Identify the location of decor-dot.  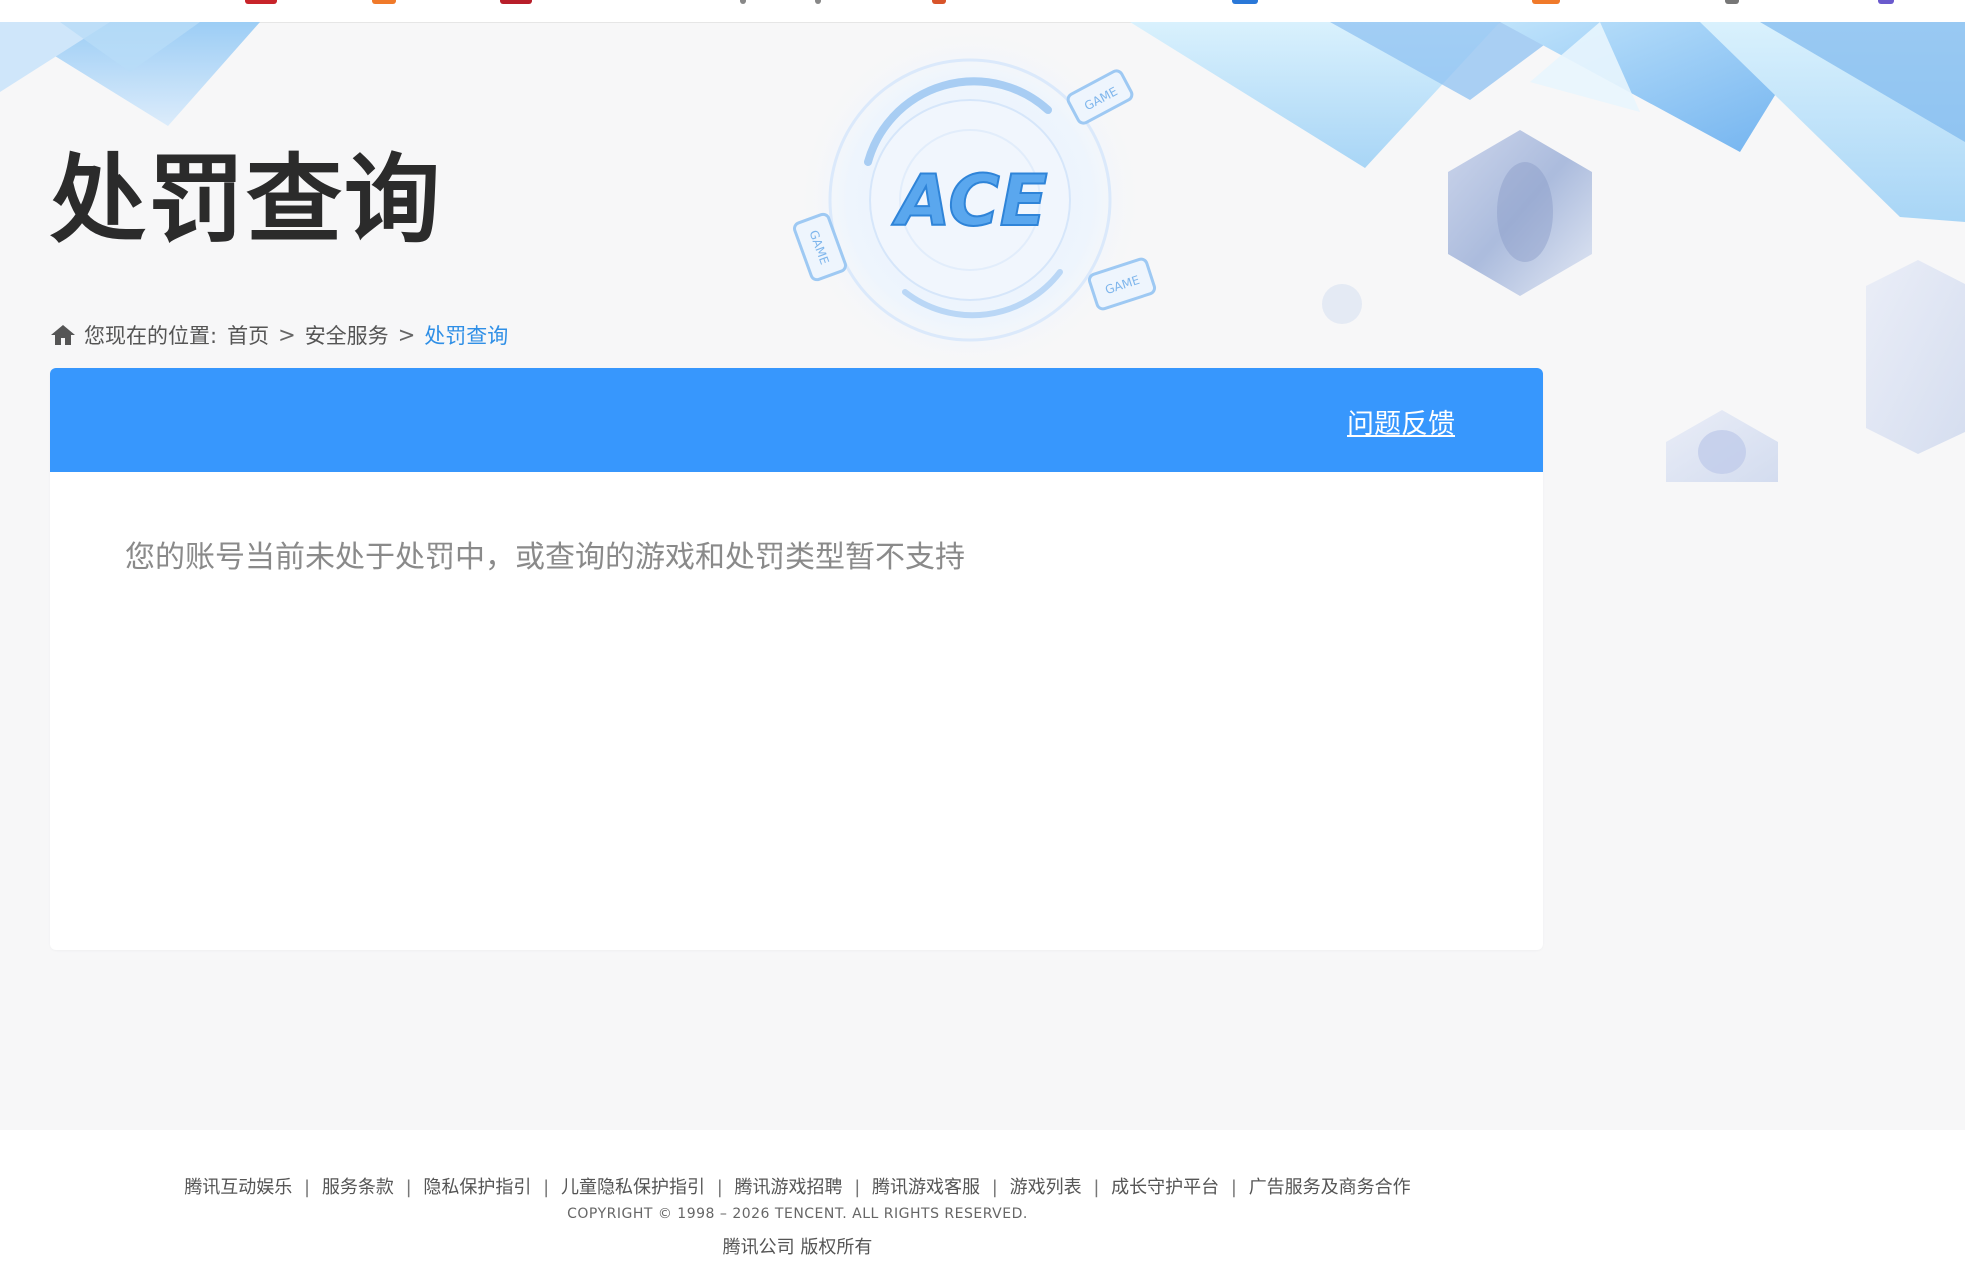
(1342, 304).